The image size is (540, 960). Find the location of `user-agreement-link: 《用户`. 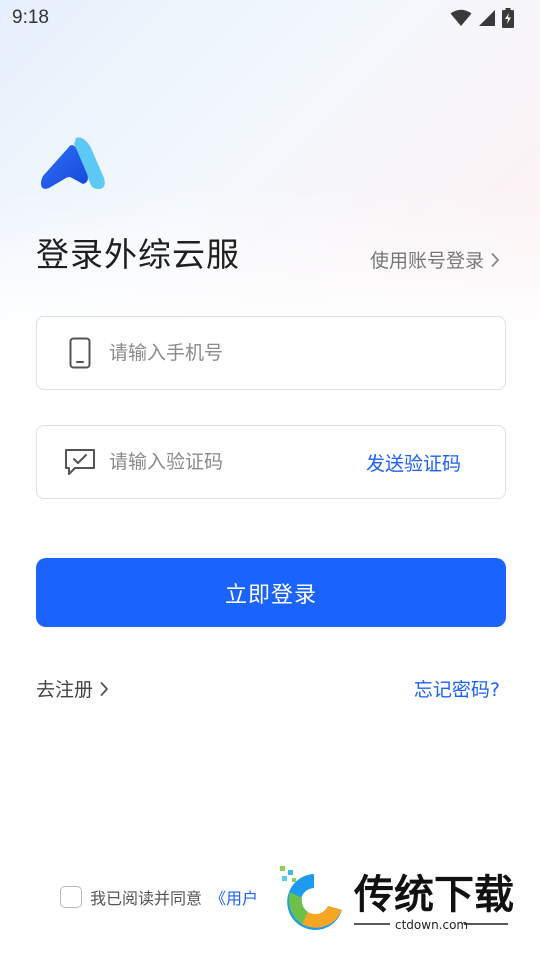

user-agreement-link: 《用户 is located at coordinates (234, 897).